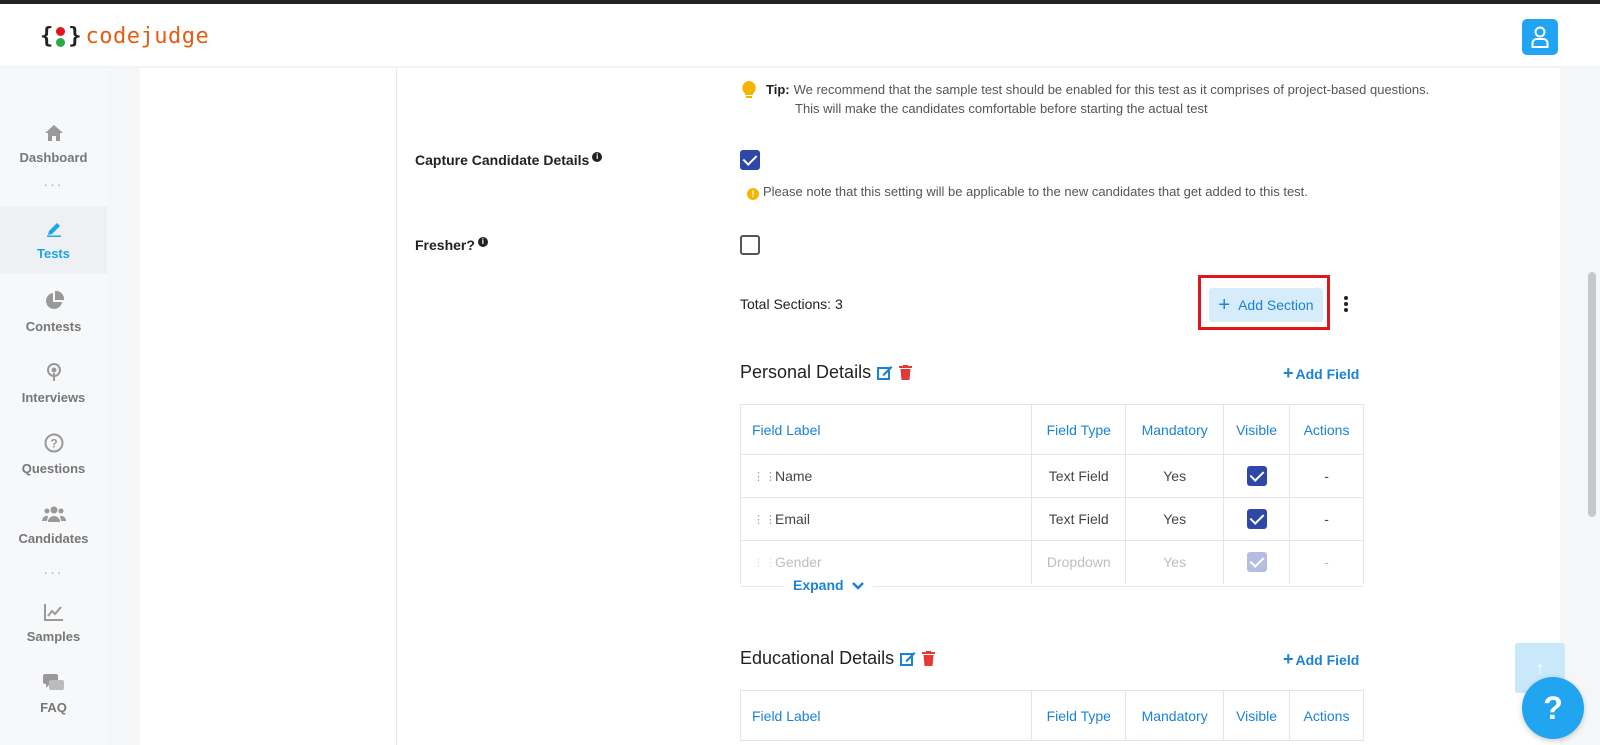  I want to click on sidebar-item-questions: ? Questions, so click(53, 454).